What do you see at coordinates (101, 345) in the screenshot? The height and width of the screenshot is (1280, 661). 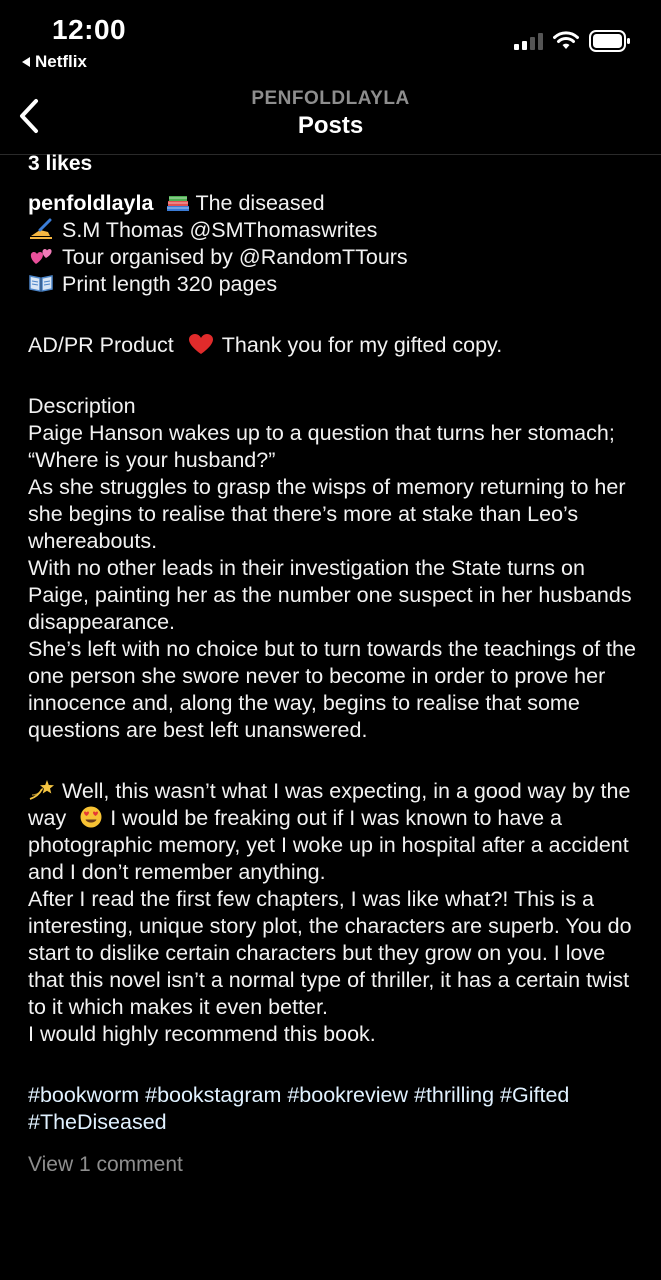 I see `ad-label: AD/PR Product` at bounding box center [101, 345].